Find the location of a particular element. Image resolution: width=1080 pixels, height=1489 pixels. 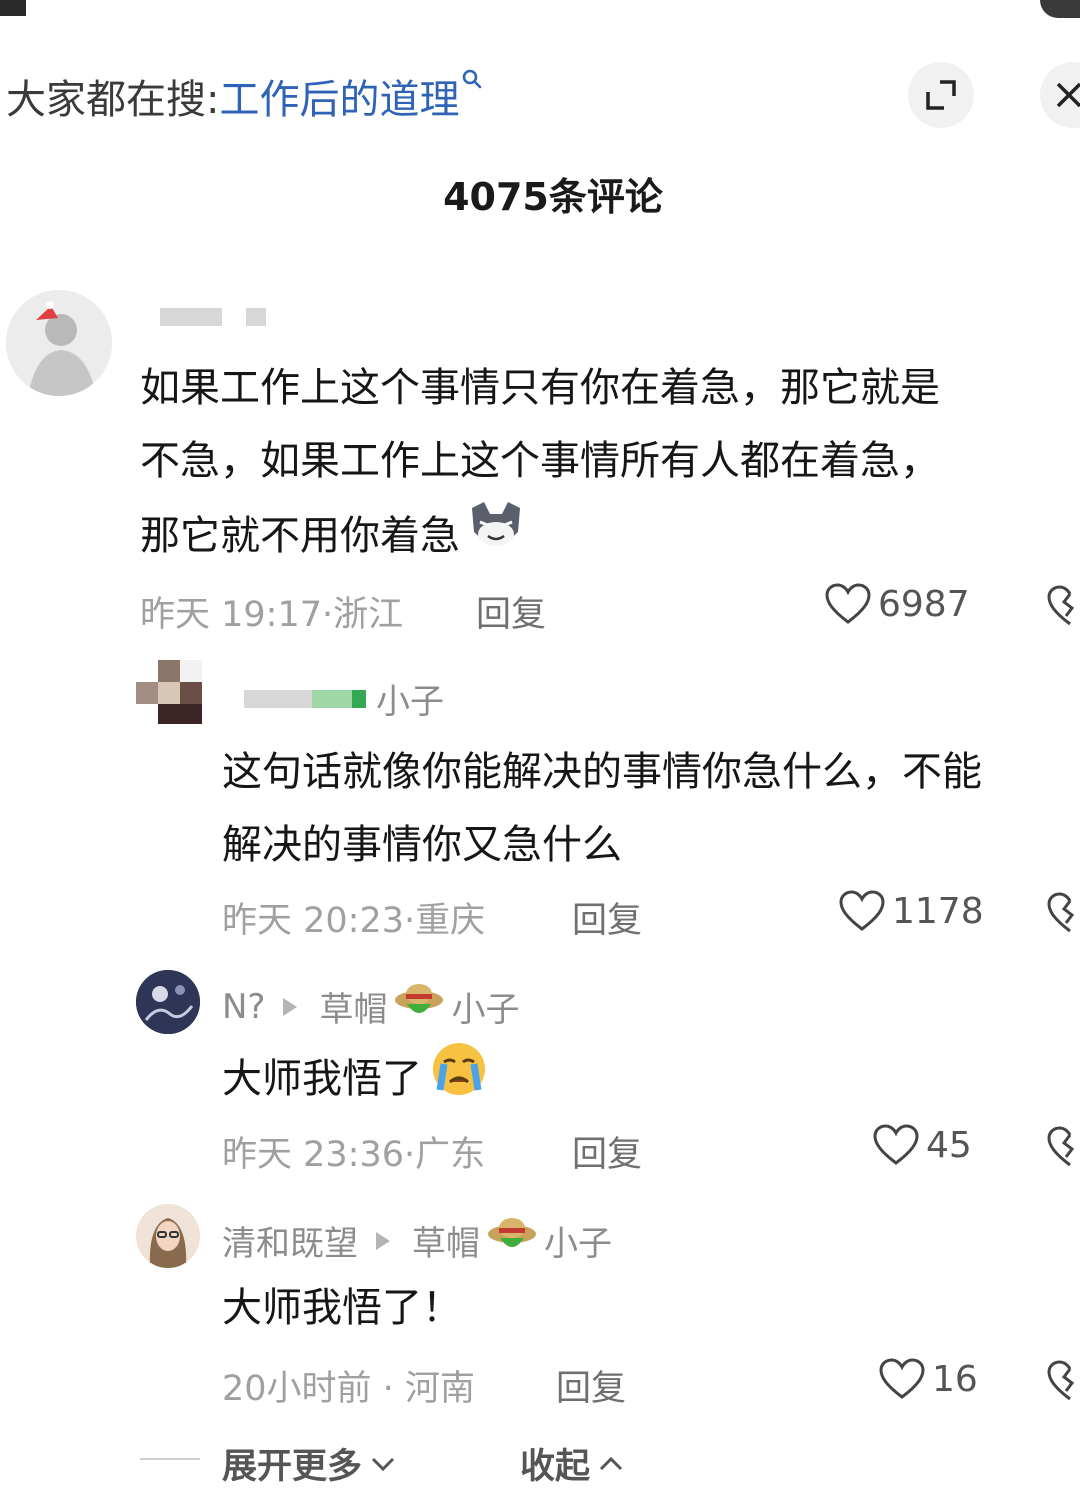

reply-username: N? 草帽 小子 is located at coordinates (370, 1006).